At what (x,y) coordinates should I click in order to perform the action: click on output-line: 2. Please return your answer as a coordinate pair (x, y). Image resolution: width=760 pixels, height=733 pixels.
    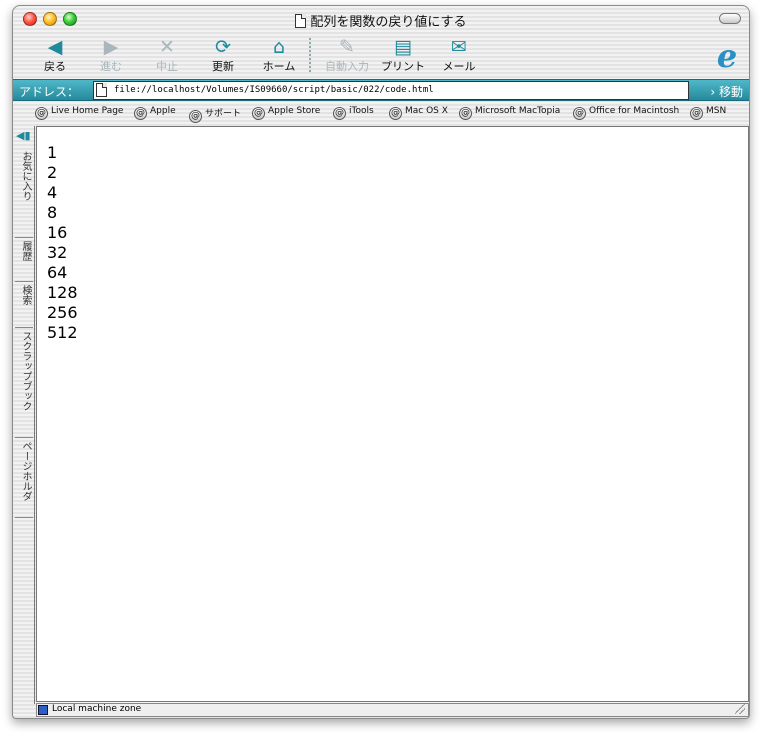
    Looking at the image, I should click on (52, 172).